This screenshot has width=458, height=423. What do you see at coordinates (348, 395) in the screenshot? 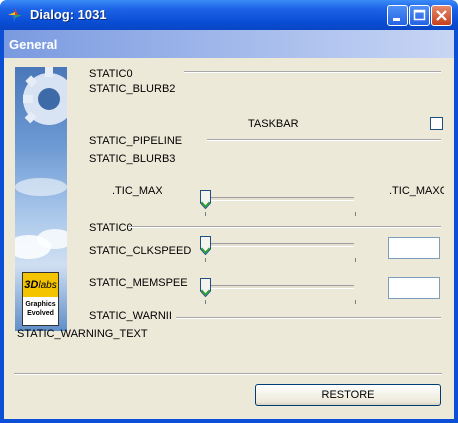
I see `restore-button: RESTORE` at bounding box center [348, 395].